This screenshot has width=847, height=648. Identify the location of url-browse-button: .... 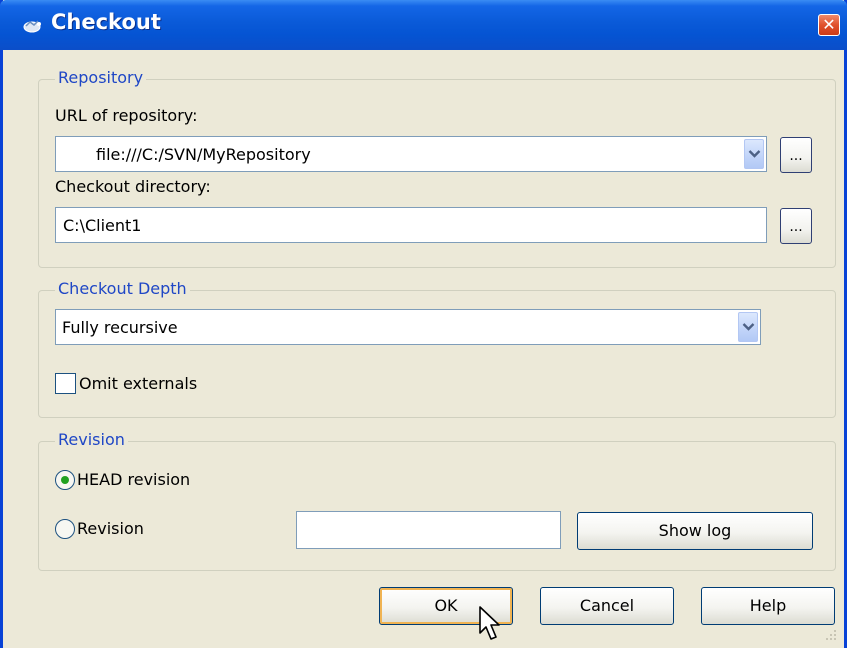
(796, 155).